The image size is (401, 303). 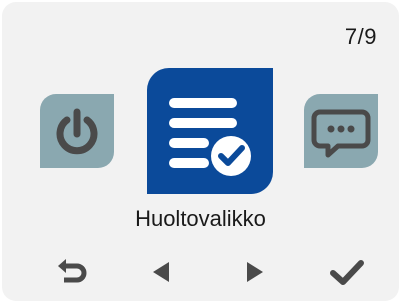 I want to click on service-list-check-icon, so click(x=210, y=137).